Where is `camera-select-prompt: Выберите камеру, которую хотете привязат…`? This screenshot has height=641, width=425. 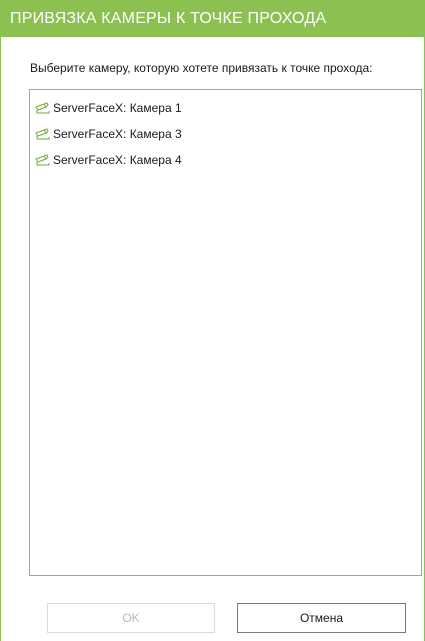
camera-select-prompt: Выберите камеру, которую хотете привязат… is located at coordinates (201, 68).